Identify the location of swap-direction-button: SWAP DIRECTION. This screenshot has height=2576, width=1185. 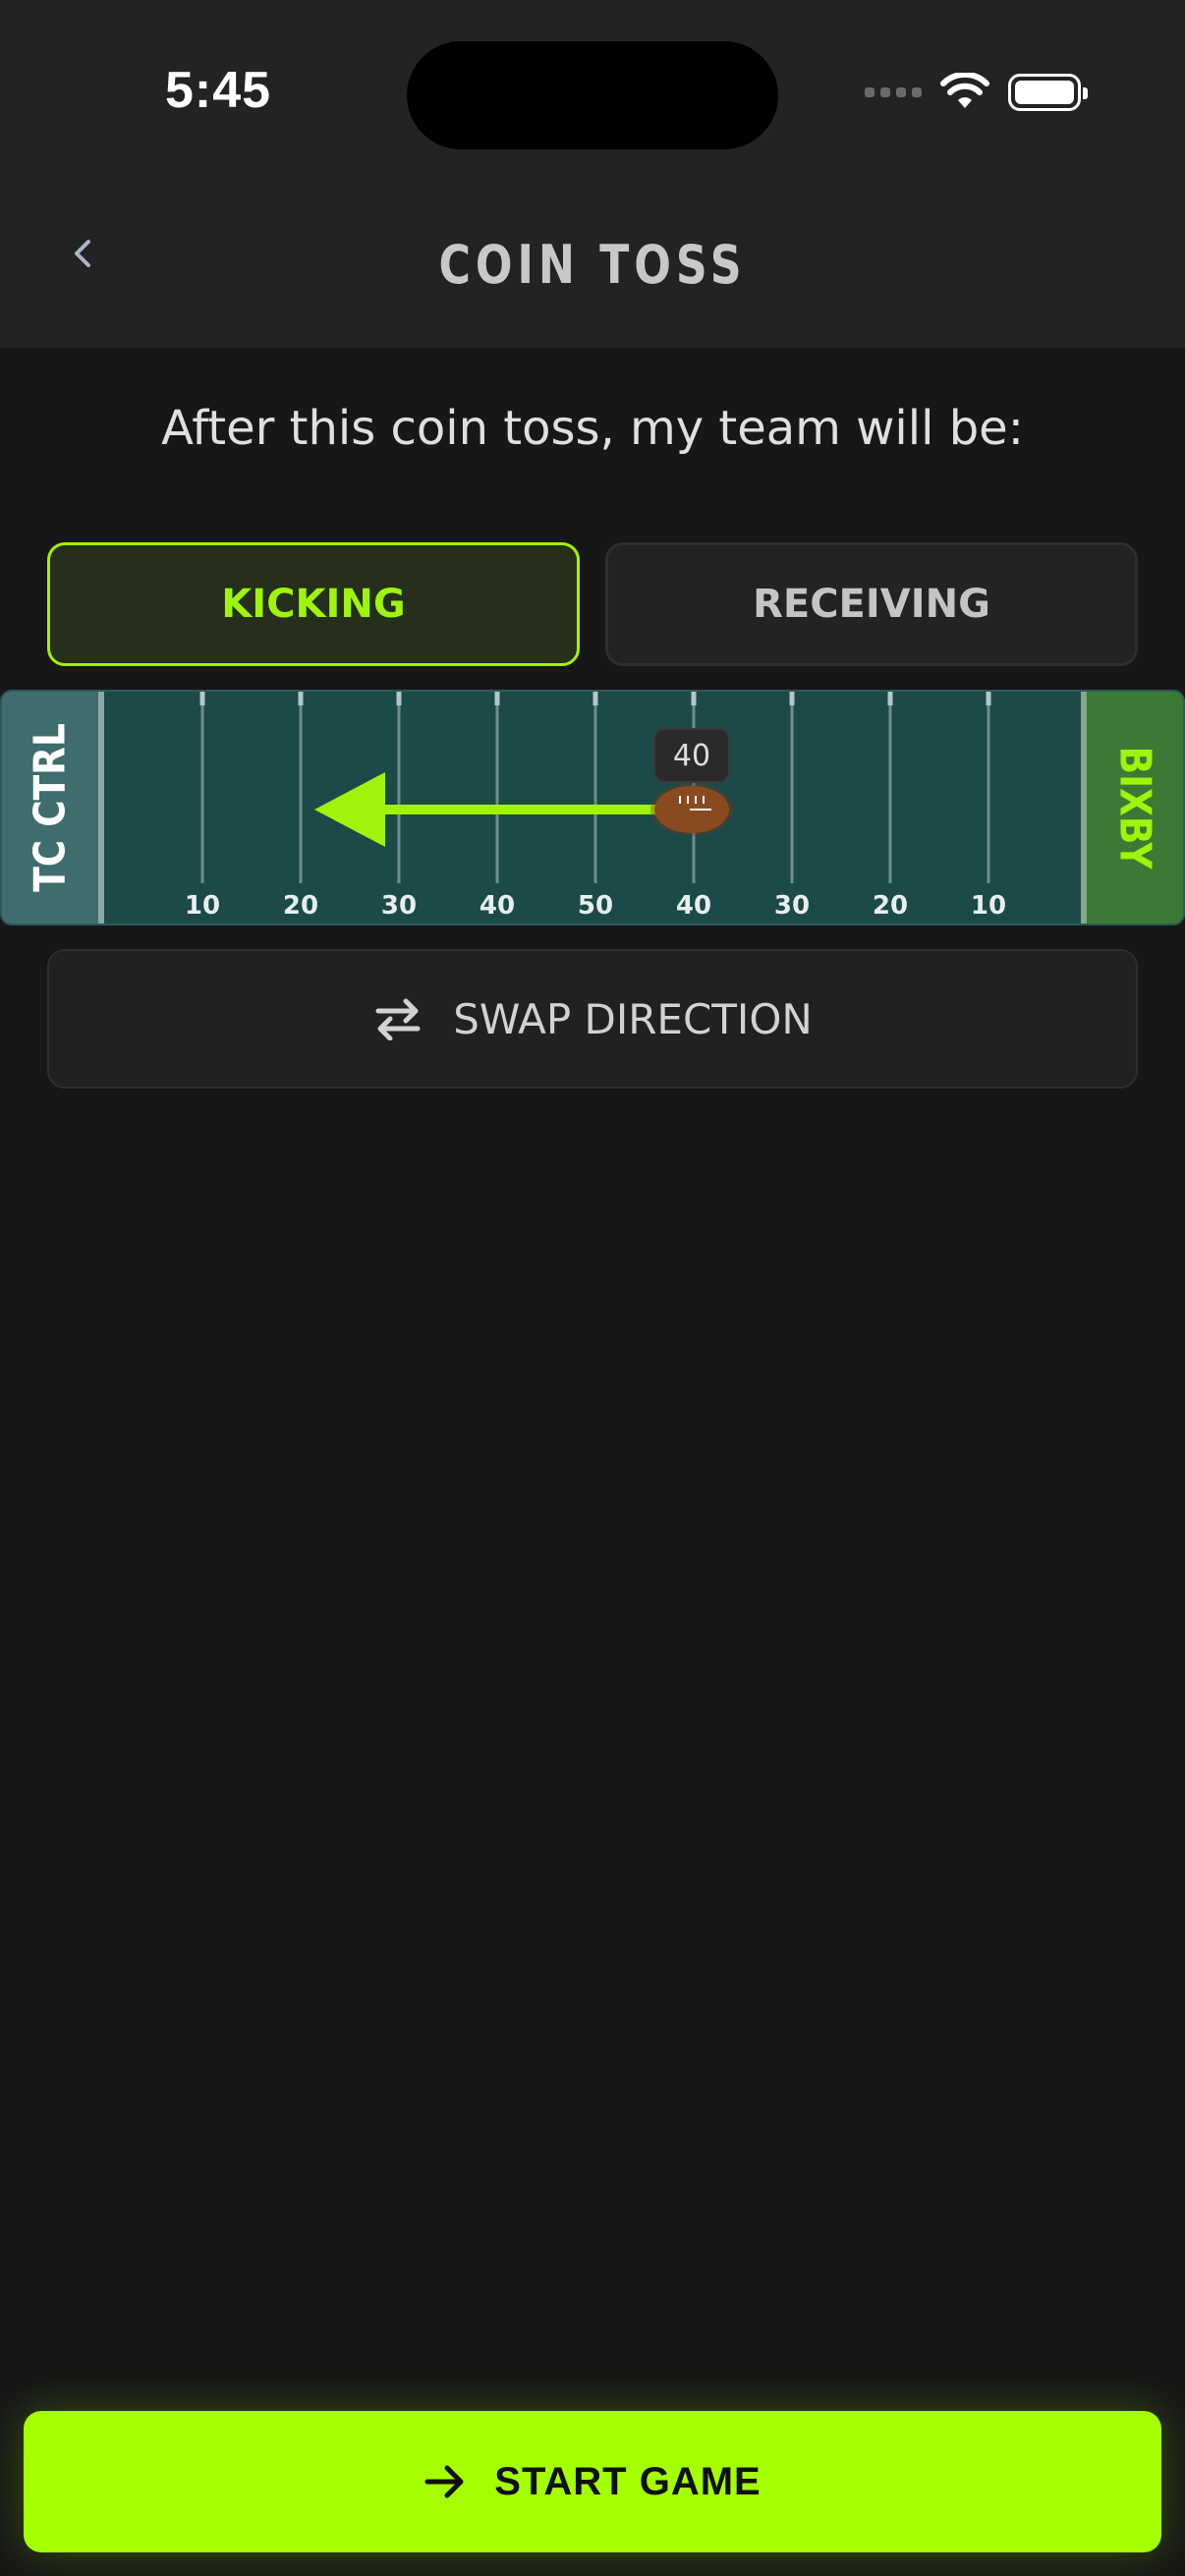
(592, 1019).